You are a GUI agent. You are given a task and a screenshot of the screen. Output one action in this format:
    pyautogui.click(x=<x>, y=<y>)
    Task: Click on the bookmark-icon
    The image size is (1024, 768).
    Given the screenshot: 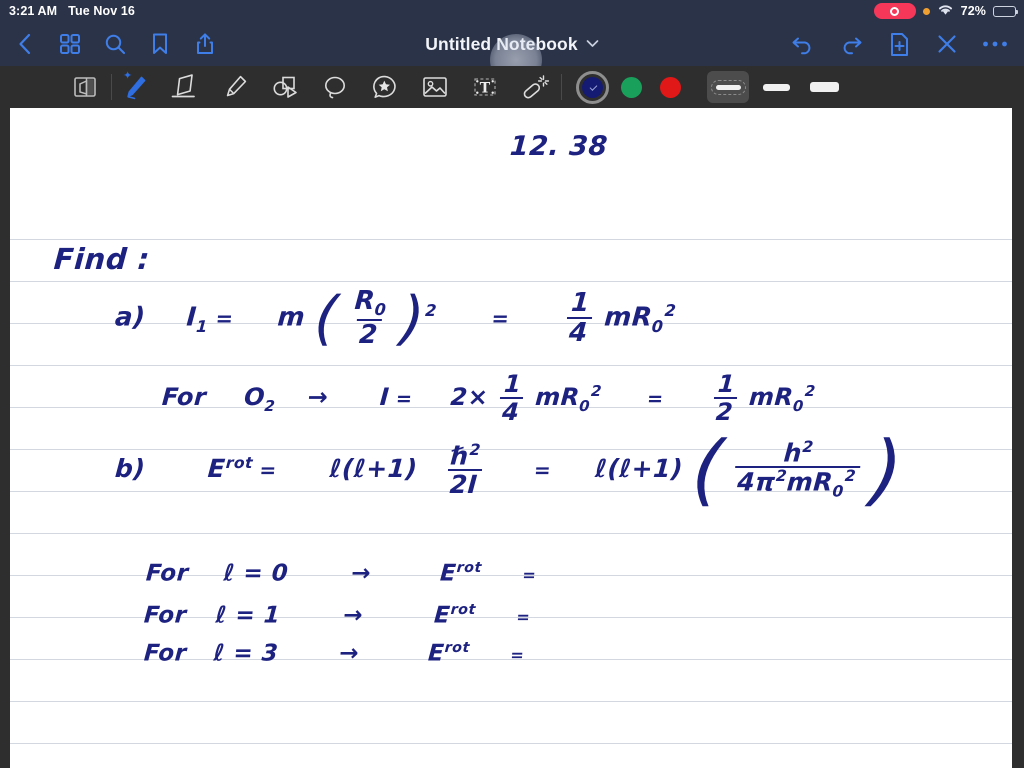 What is the action you would take?
    pyautogui.click(x=160, y=44)
    